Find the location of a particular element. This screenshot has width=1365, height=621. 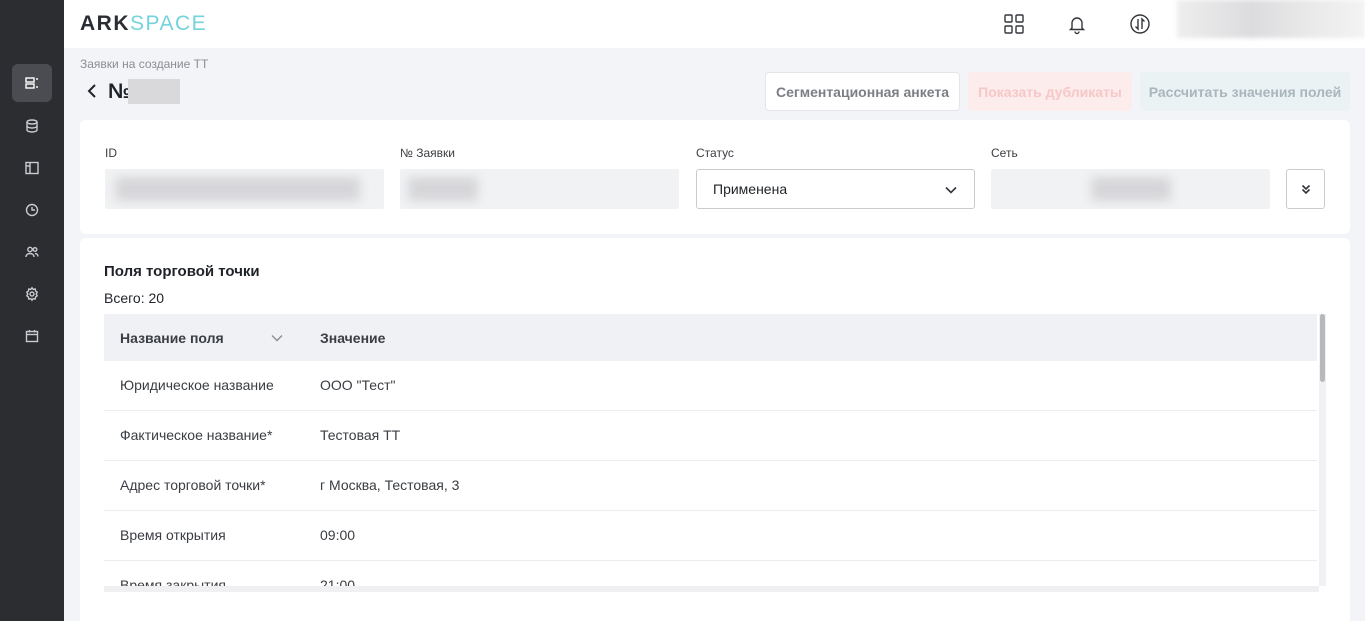

layout-icon is located at coordinates (32, 168).